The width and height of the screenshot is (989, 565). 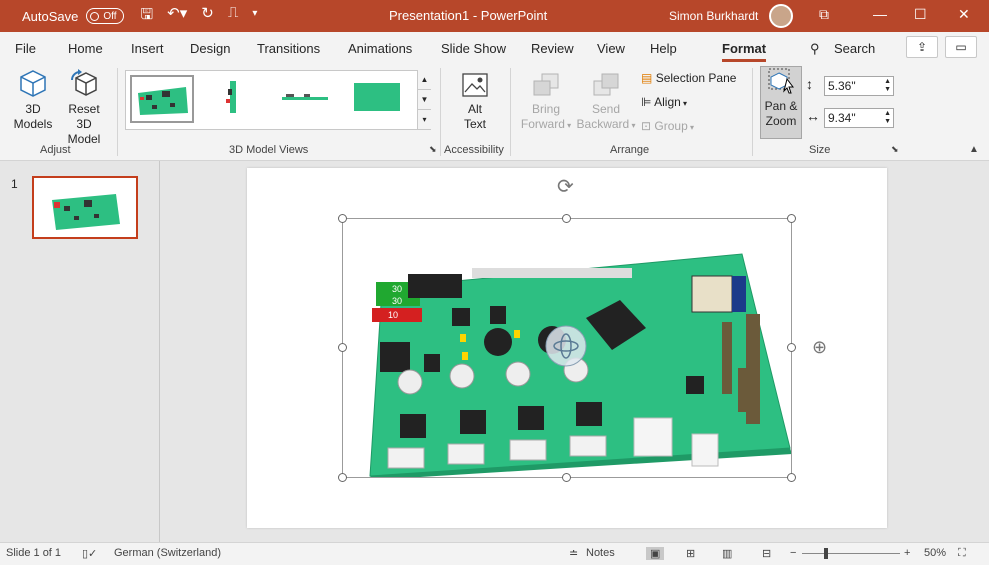 I want to click on tab-view: View, so click(x=611, y=48).